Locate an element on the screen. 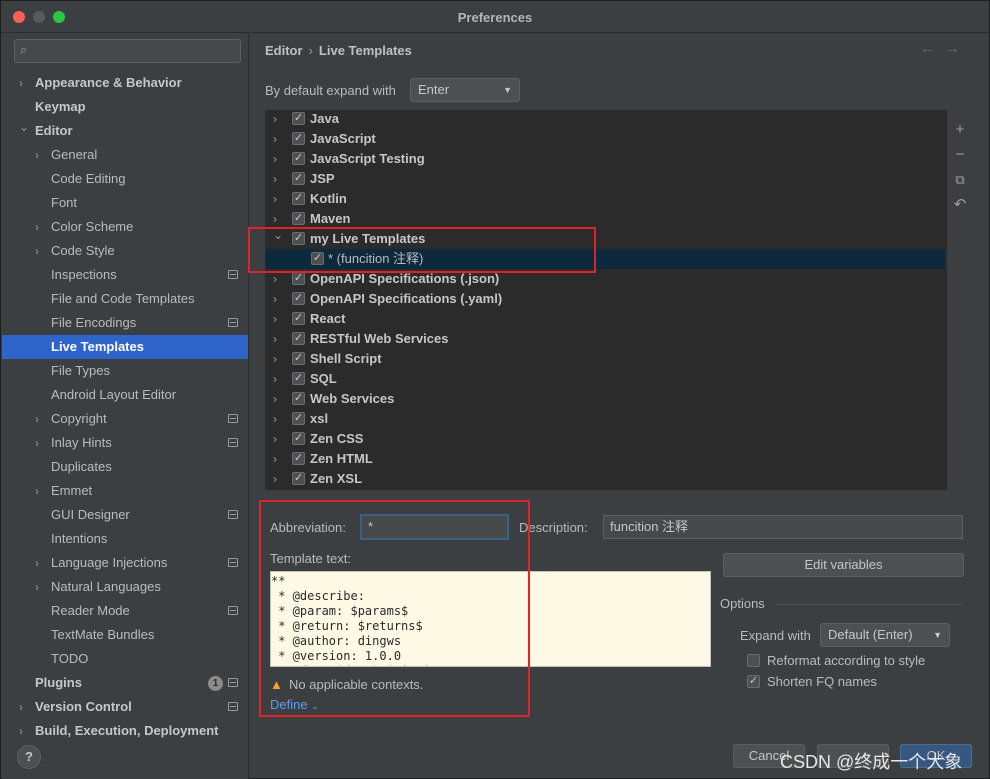 Image resolution: width=990 pixels, height=779 pixels. sidebar-item: Live Templates is located at coordinates (125, 347).